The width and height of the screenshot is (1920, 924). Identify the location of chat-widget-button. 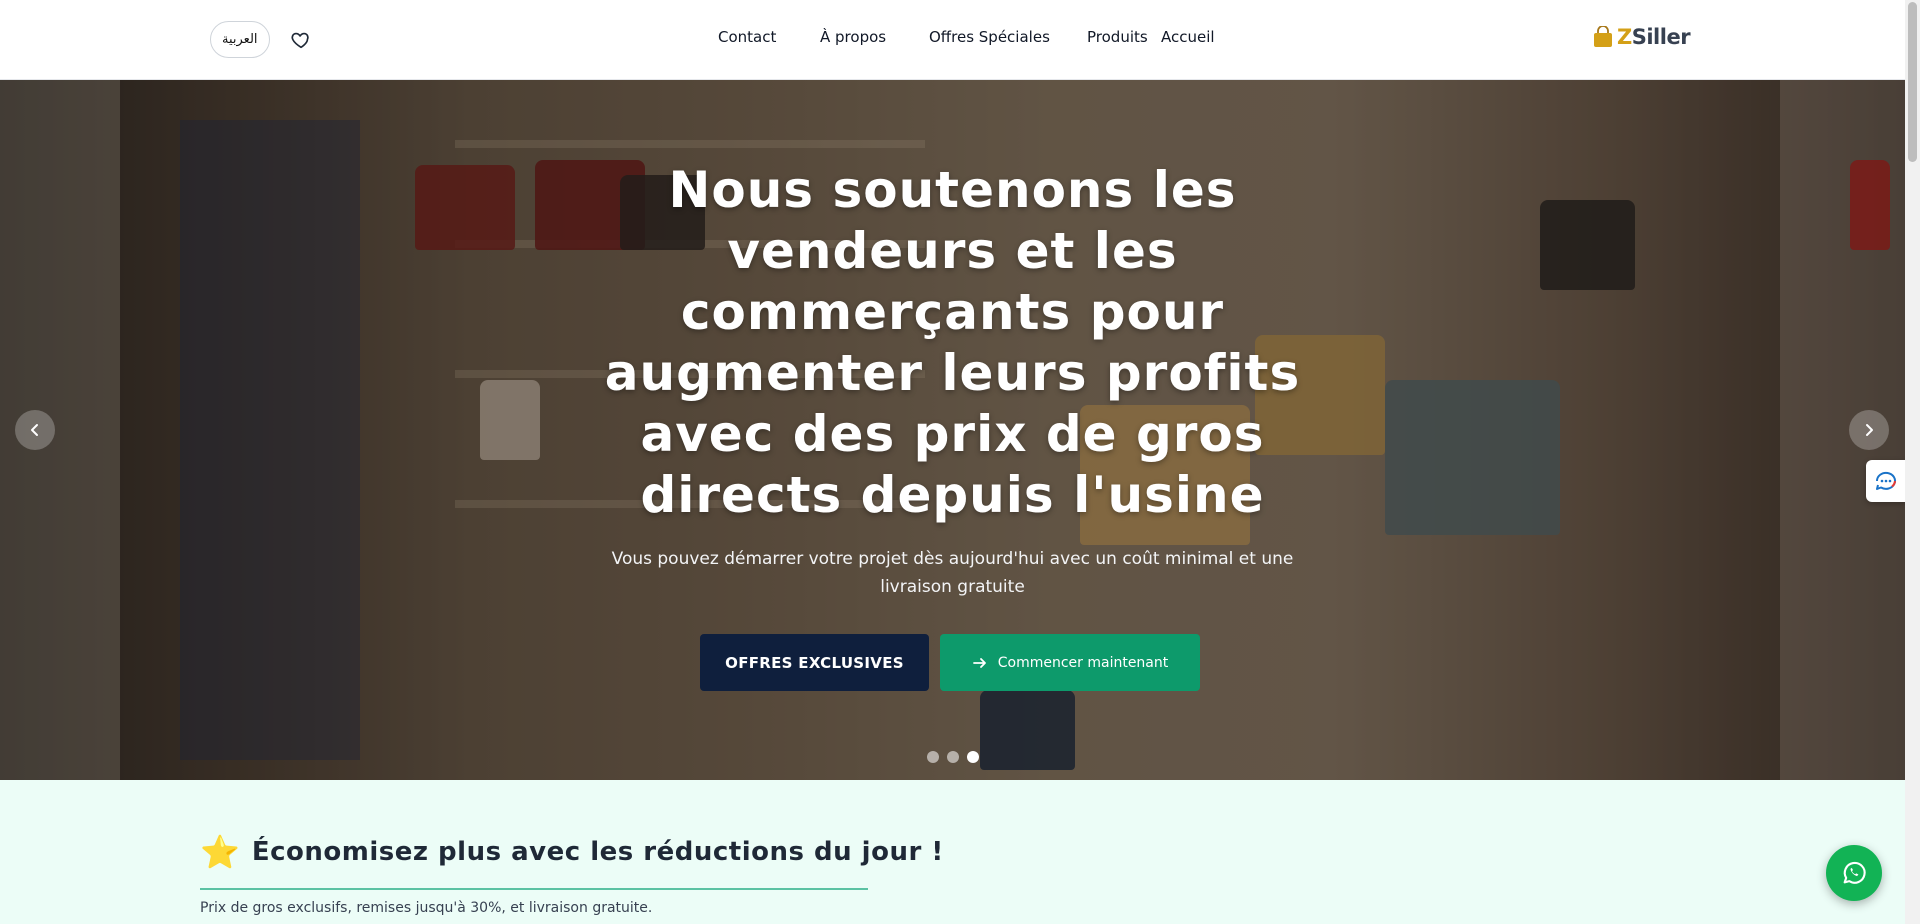
(1886, 481).